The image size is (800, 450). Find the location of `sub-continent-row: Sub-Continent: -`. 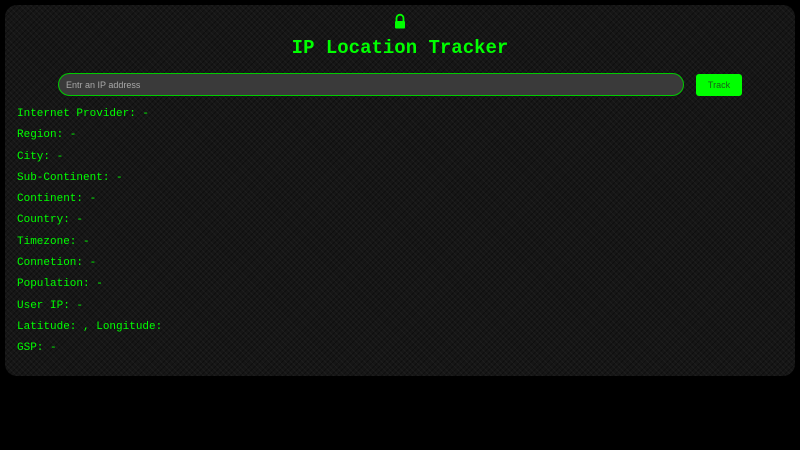

sub-continent-row: Sub-Continent: - is located at coordinates (70, 177).